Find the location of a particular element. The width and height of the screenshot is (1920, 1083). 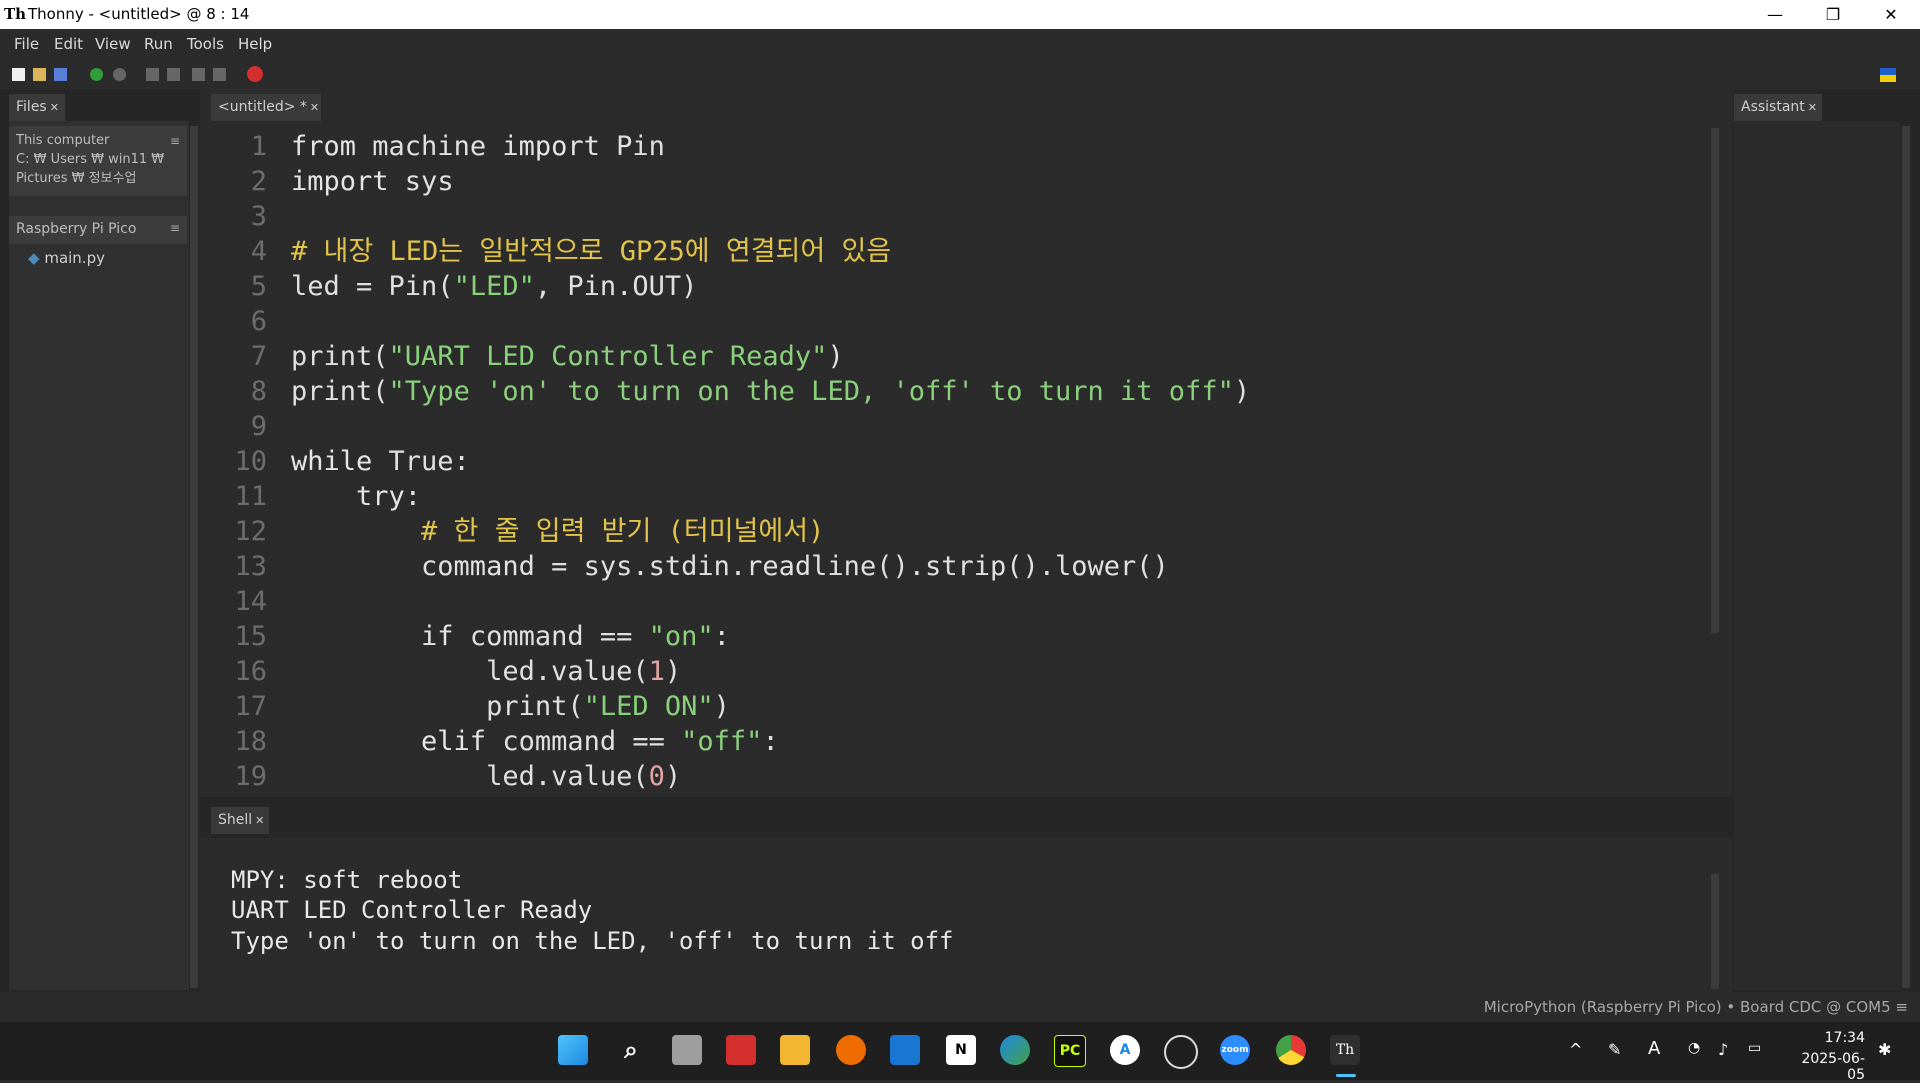

code-line: 14 is located at coordinates (961, 601).